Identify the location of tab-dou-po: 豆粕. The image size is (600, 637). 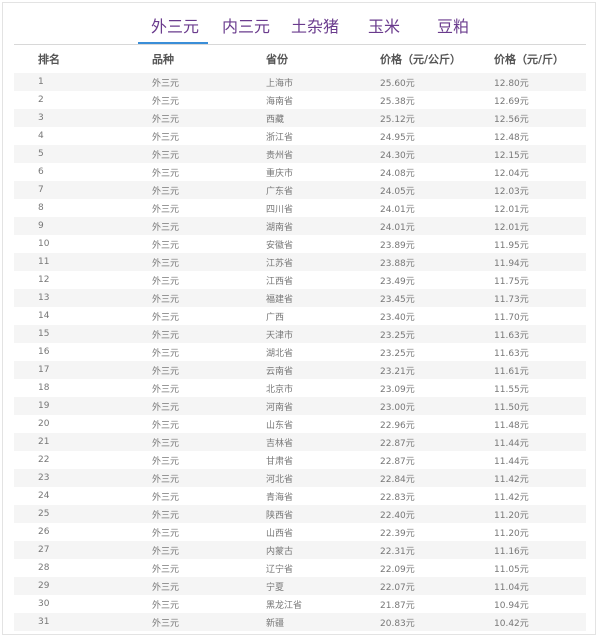
(453, 27).